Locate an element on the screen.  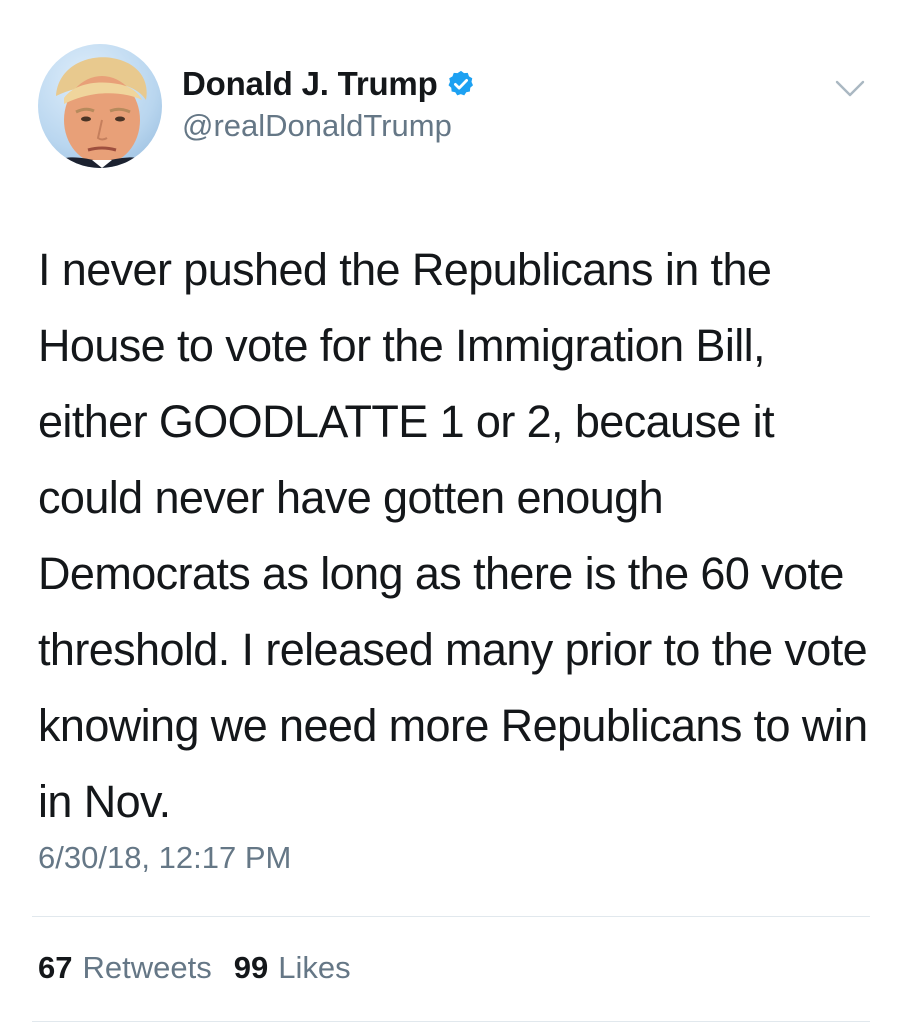
like-count: 99 is located at coordinates (251, 967).